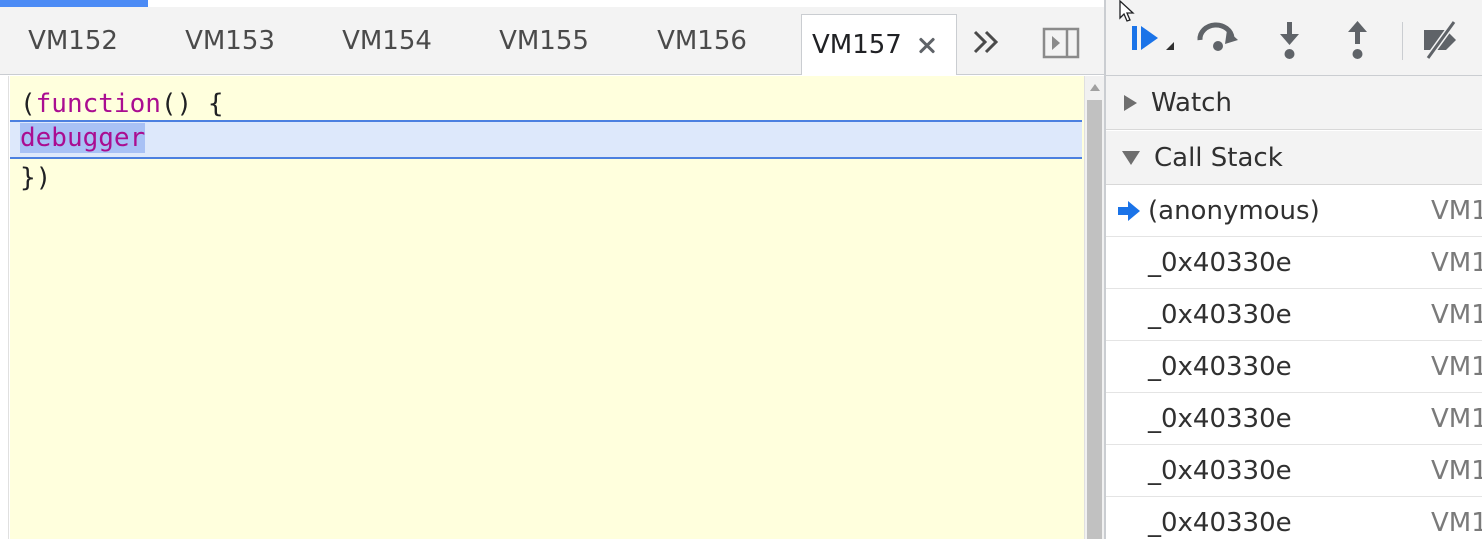 The width and height of the screenshot is (1482, 539). I want to click on code-line-1: (function() {, so click(546, 104).